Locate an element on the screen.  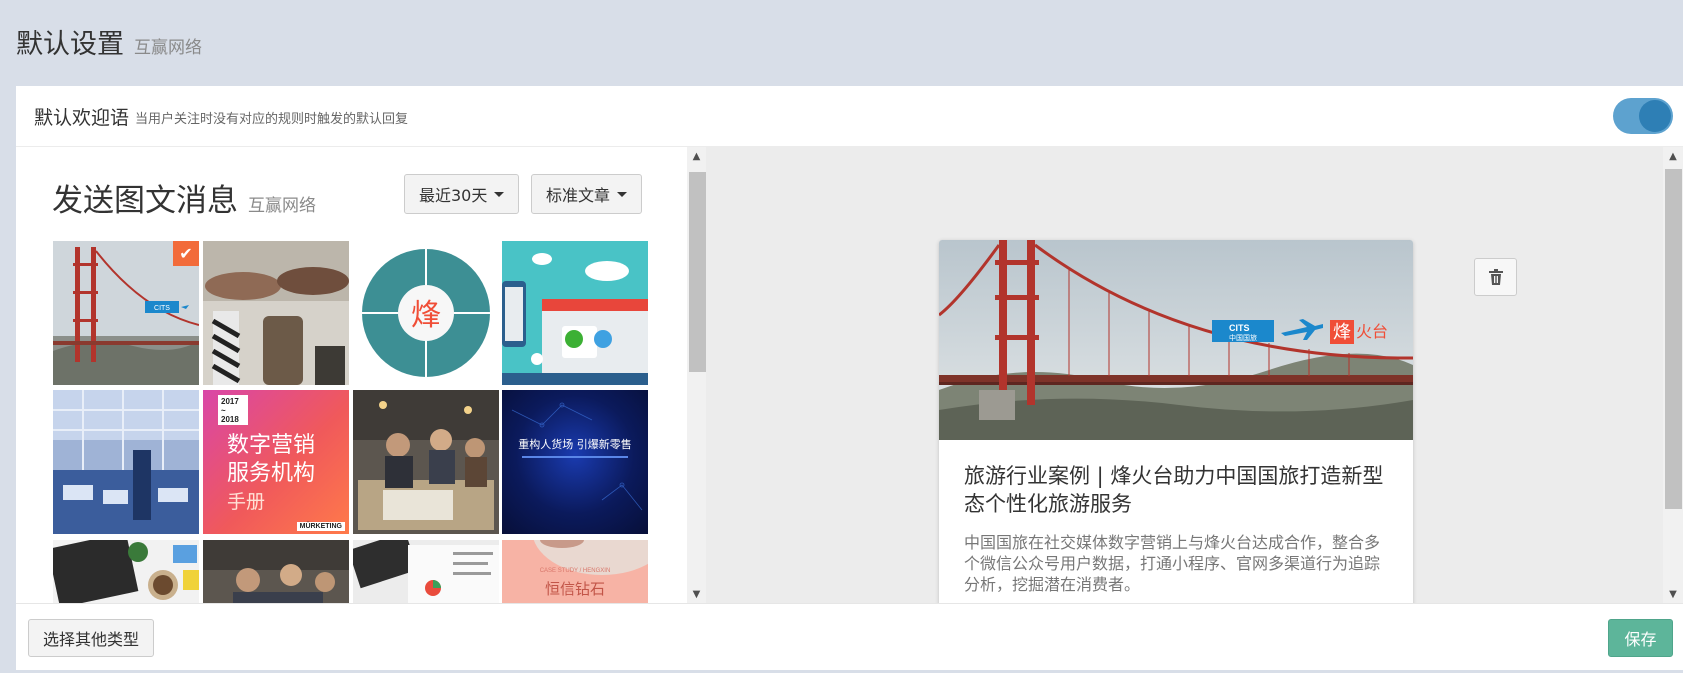
handbook-line-3: 手册 is located at coordinates (246, 502).